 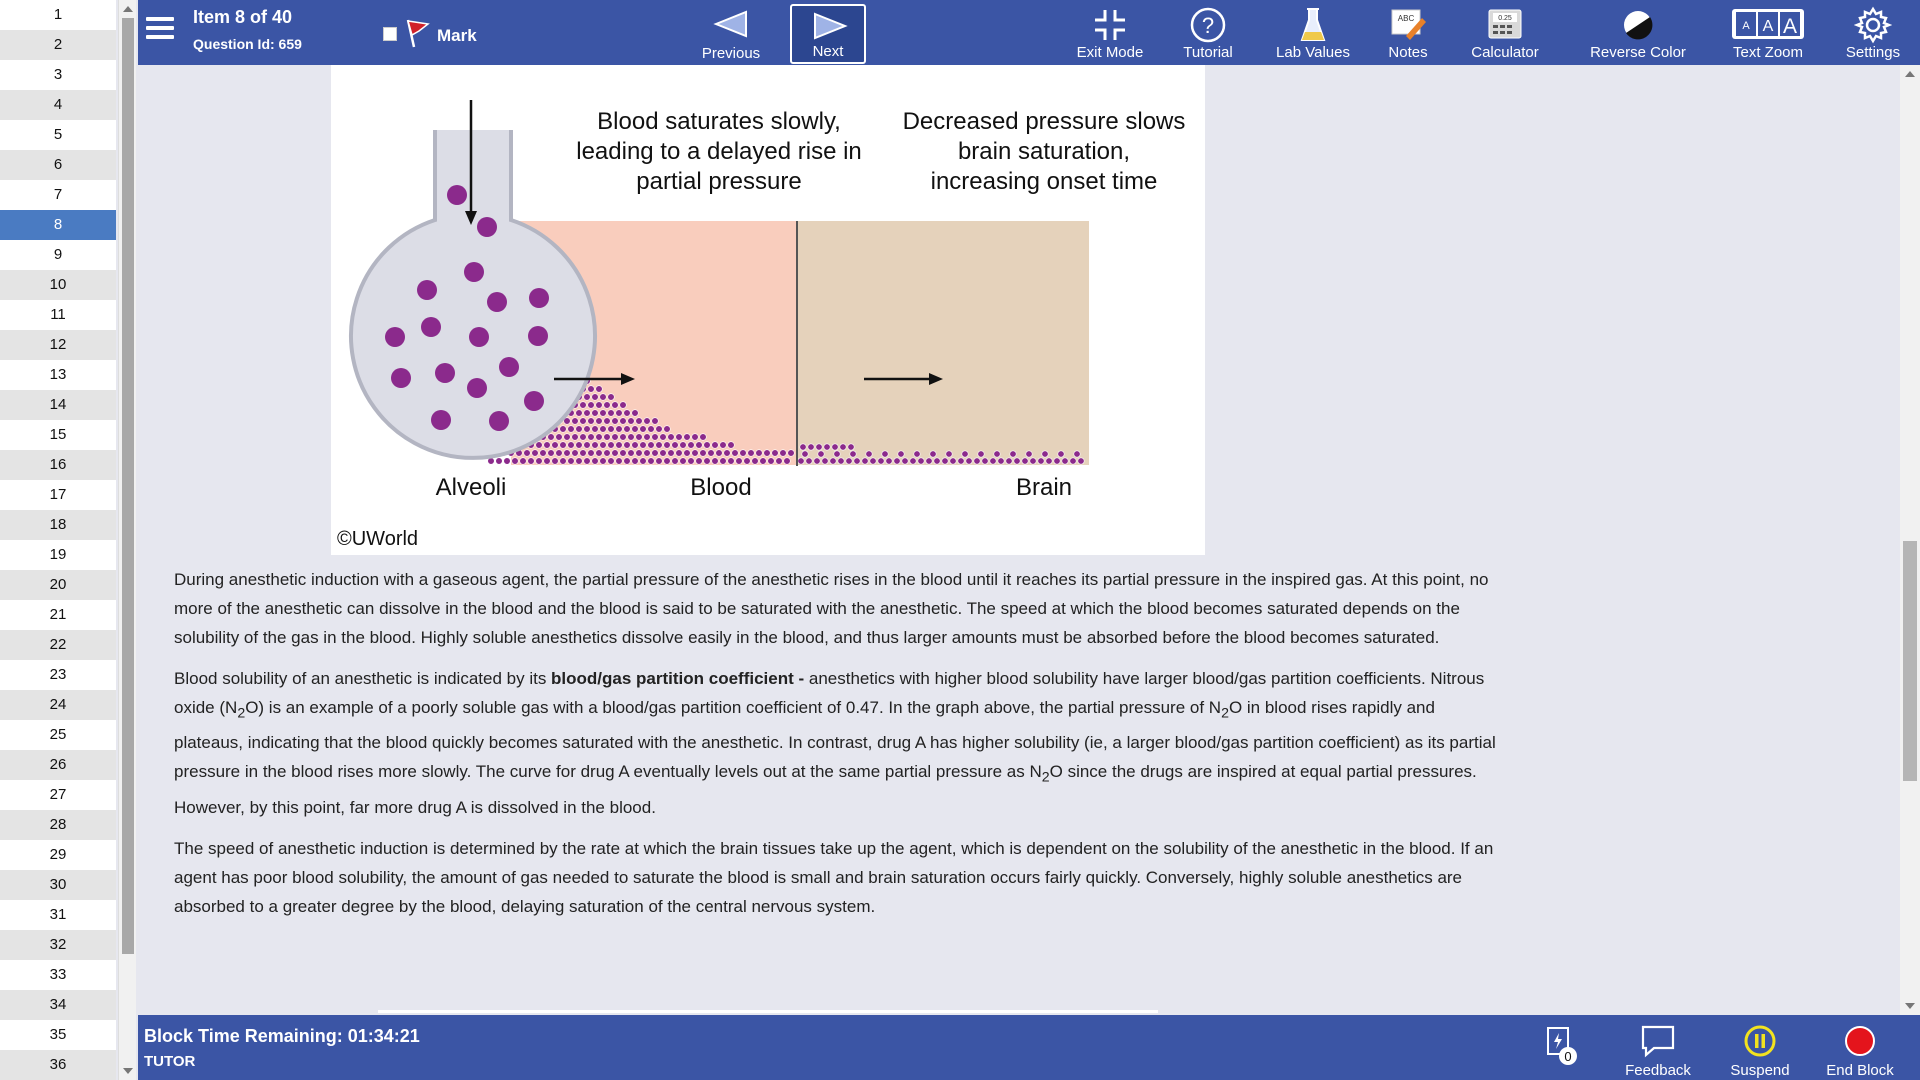 What do you see at coordinates (58, 855) in the screenshot?
I see `question-number-item: 29` at bounding box center [58, 855].